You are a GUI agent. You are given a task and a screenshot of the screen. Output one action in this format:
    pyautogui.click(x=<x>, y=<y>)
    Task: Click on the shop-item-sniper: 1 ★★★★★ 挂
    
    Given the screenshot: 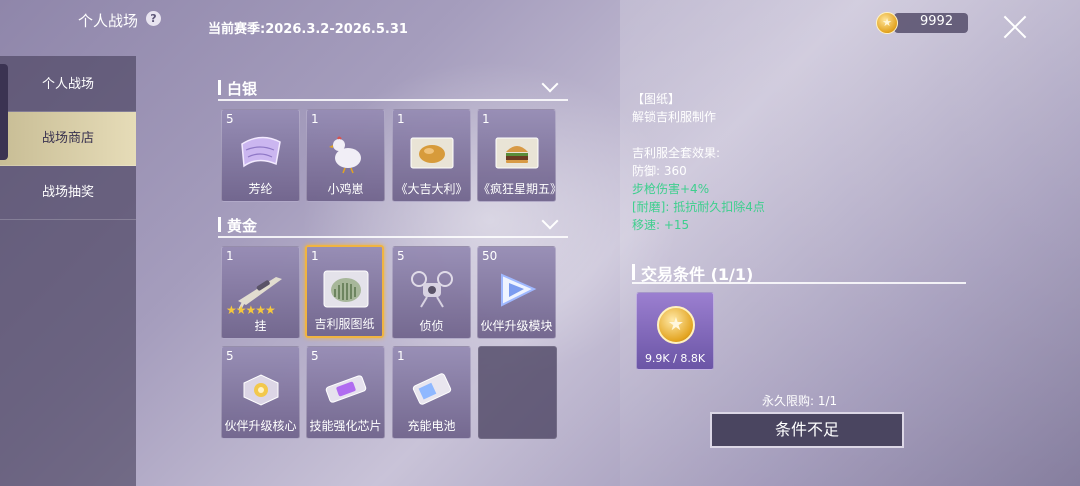 What is the action you would take?
    pyautogui.click(x=260, y=292)
    